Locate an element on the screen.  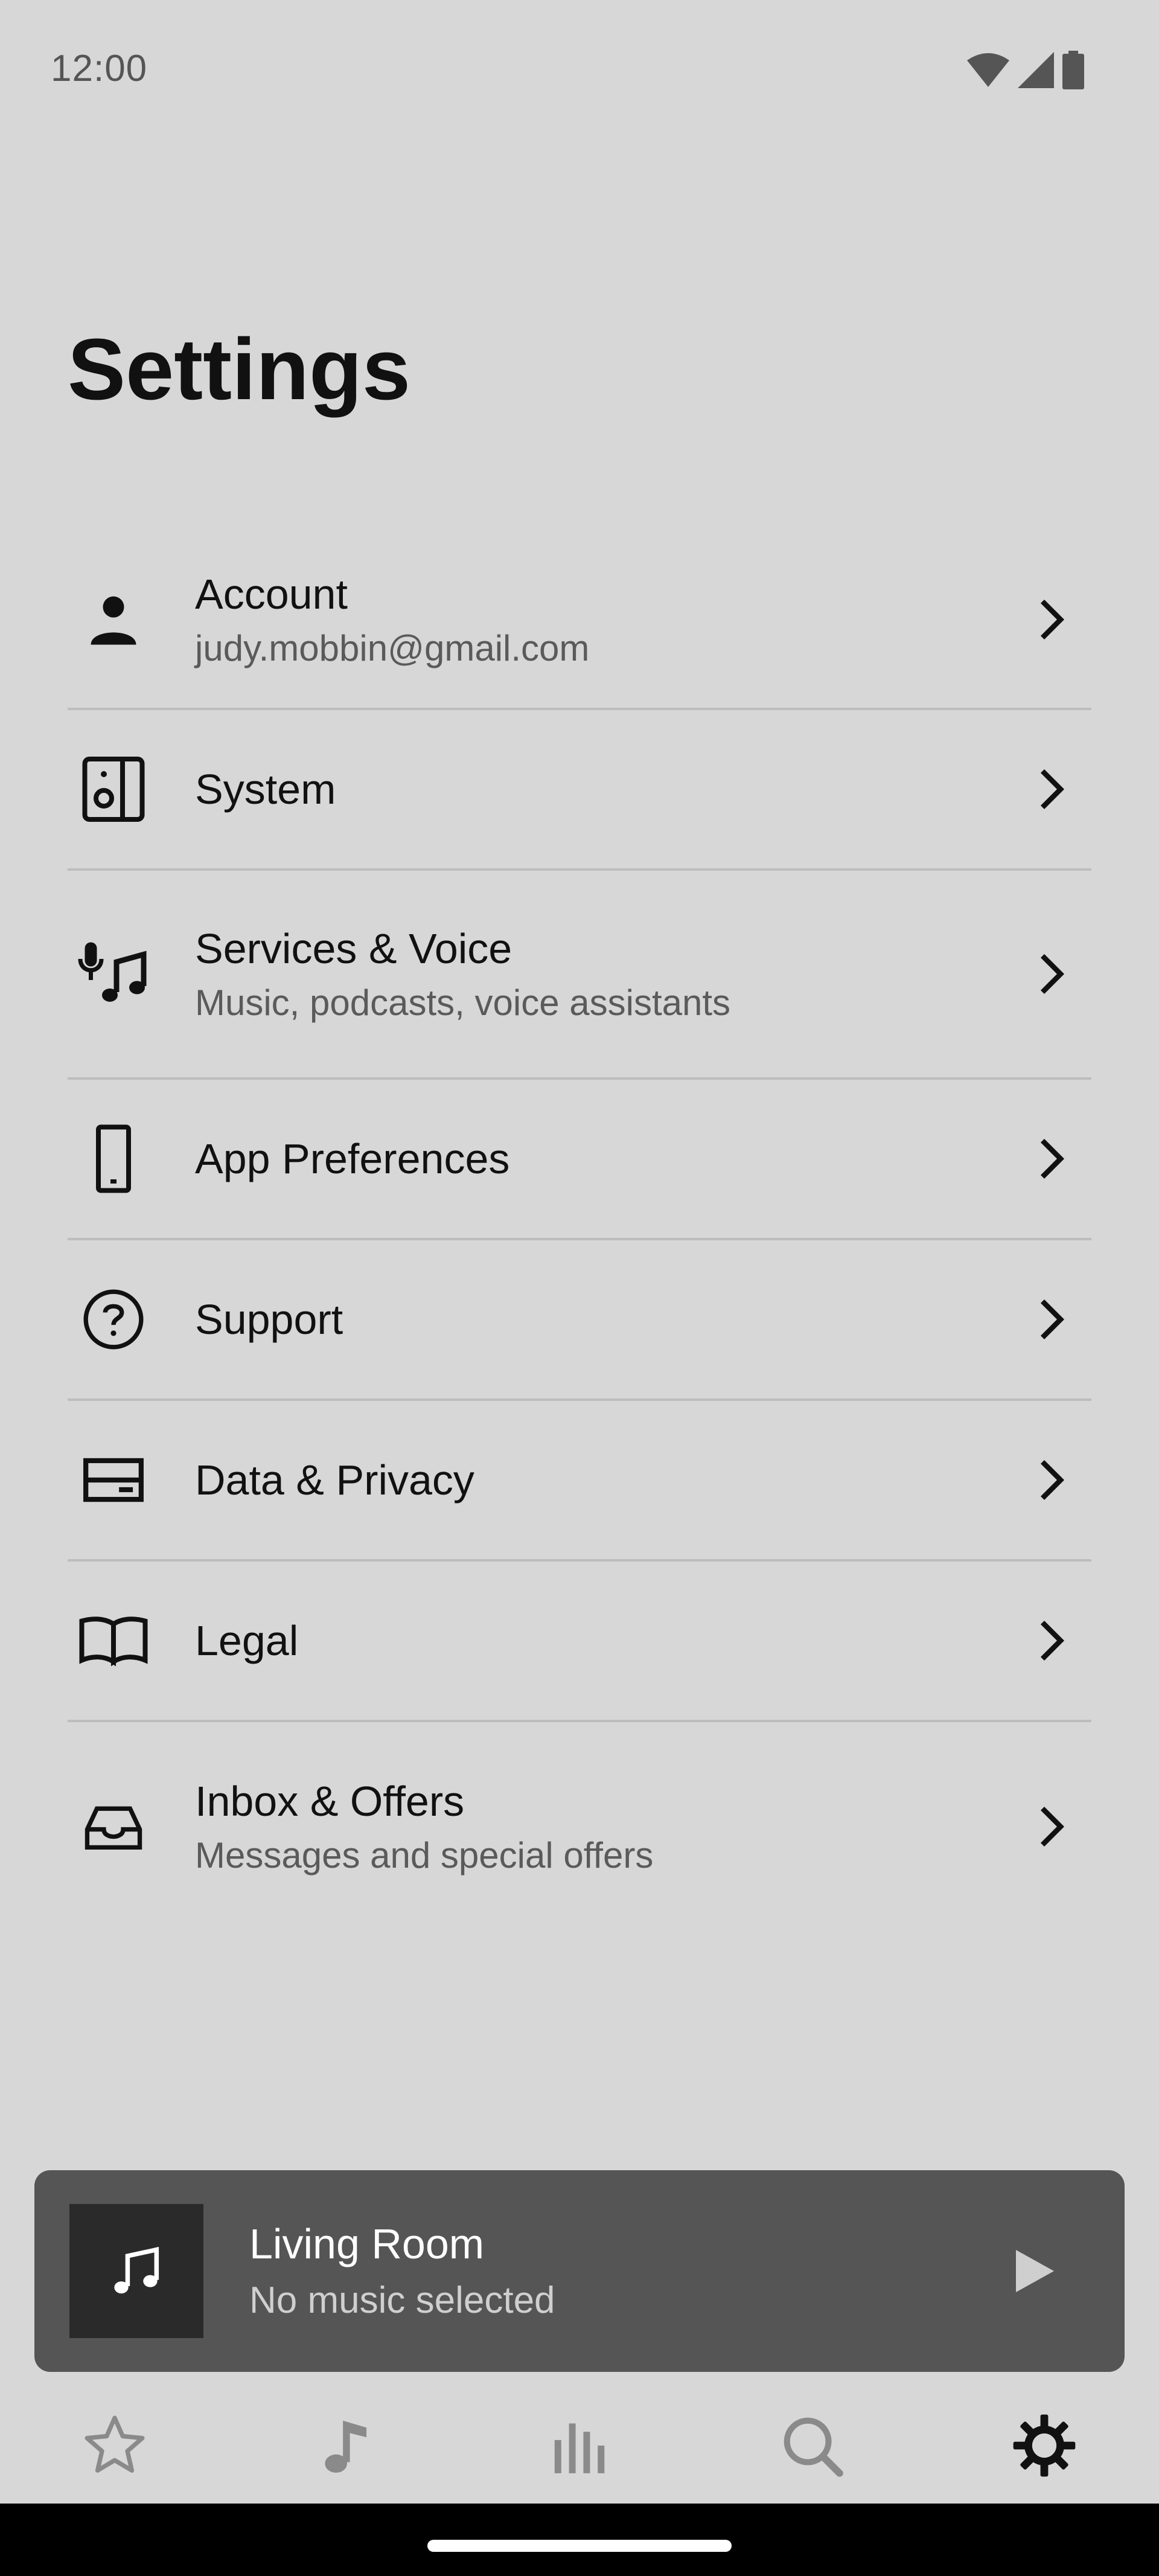
item-text: Data & Privacy is located at coordinates (607, 1480).